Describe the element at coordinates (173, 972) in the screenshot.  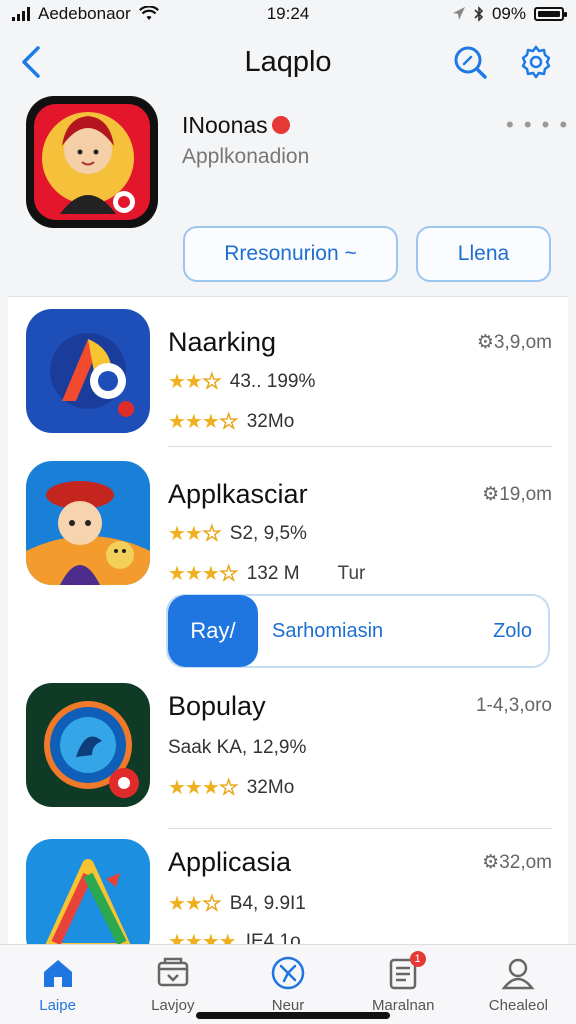
I see `games-icon` at that location.